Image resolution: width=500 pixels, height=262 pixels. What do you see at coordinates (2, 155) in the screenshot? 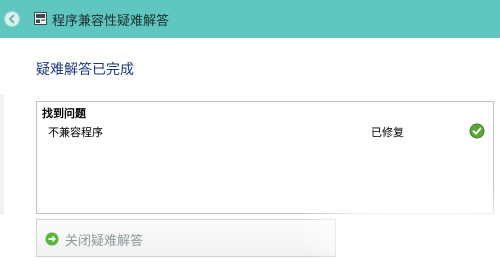
I see `left-edge-strip` at bounding box center [2, 155].